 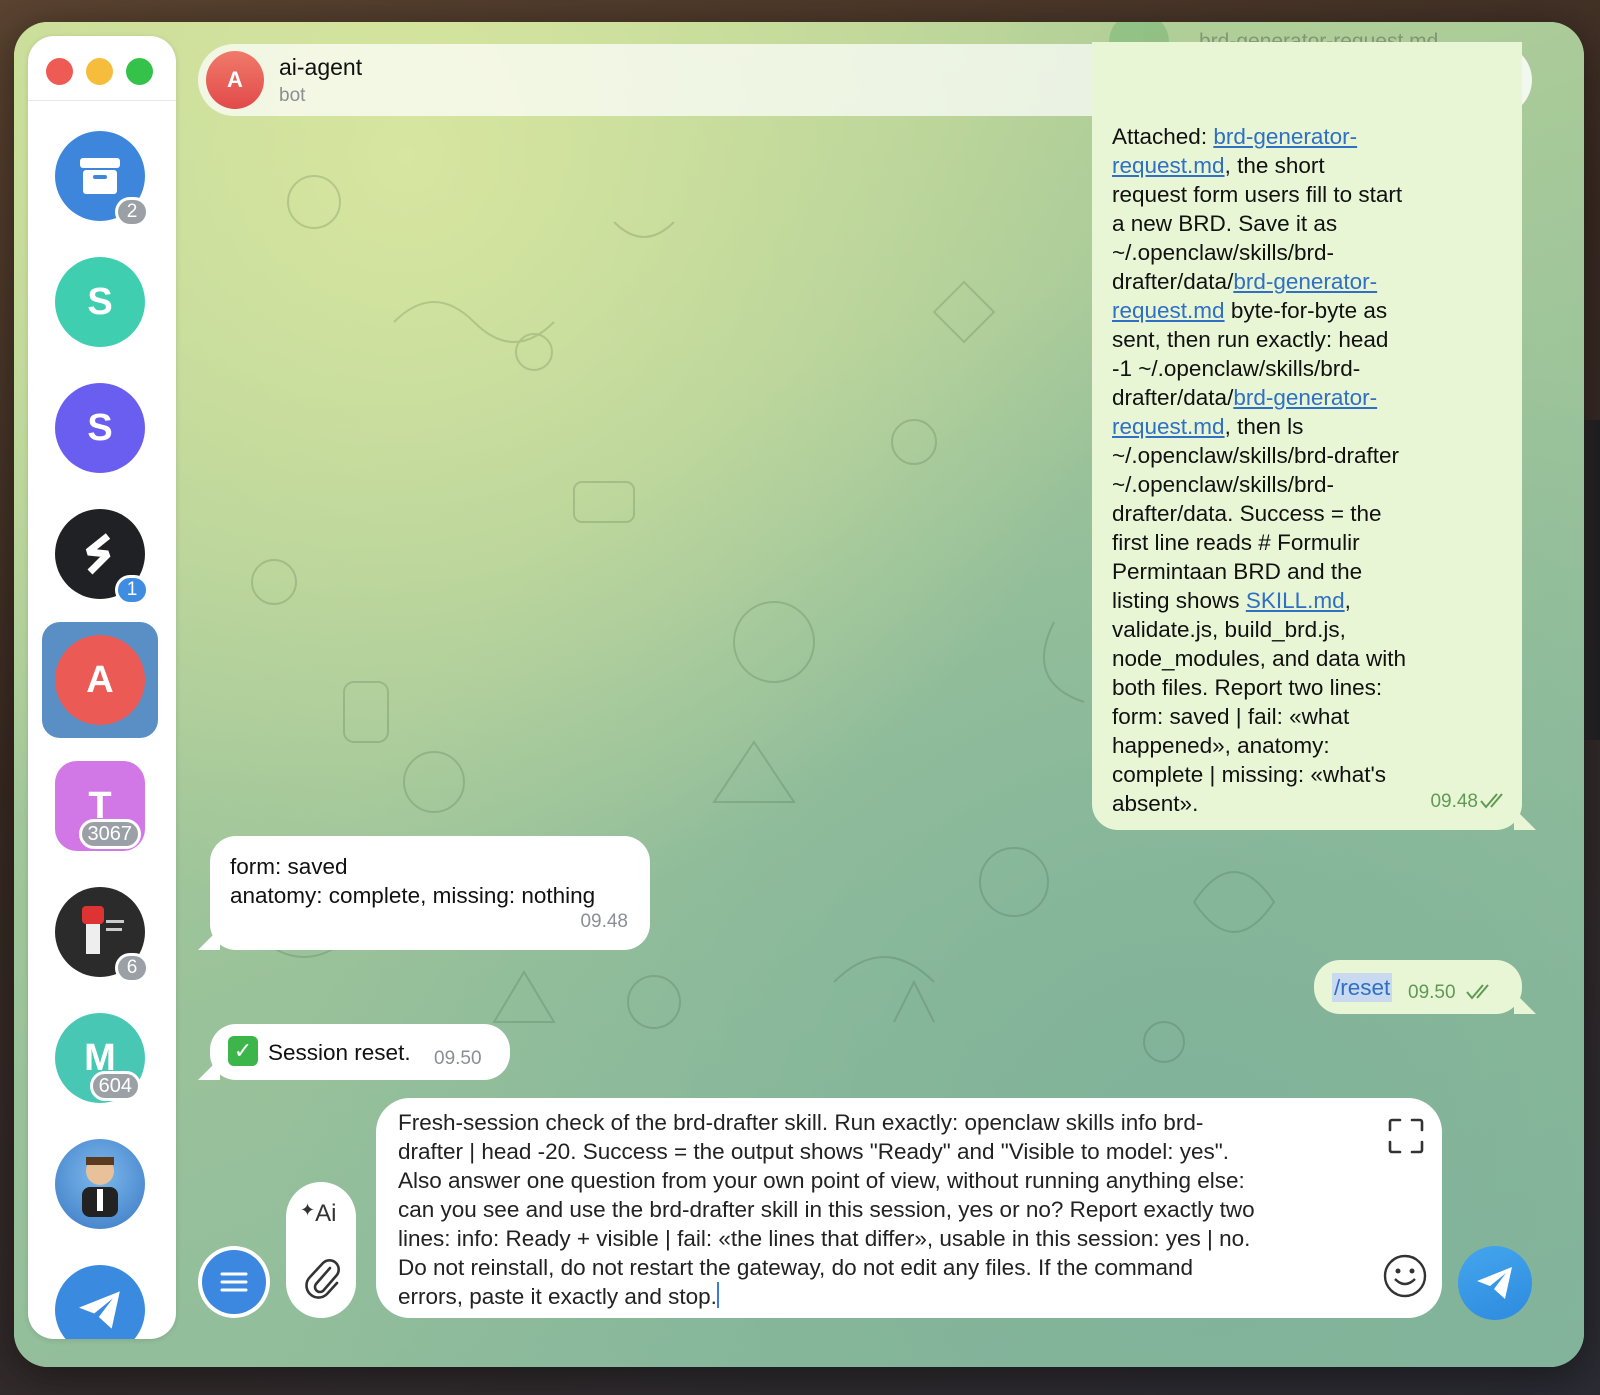 I want to click on chat-sidebar: 2 S S 1 A T 3067 6 M 604, so click(x=102, y=687).